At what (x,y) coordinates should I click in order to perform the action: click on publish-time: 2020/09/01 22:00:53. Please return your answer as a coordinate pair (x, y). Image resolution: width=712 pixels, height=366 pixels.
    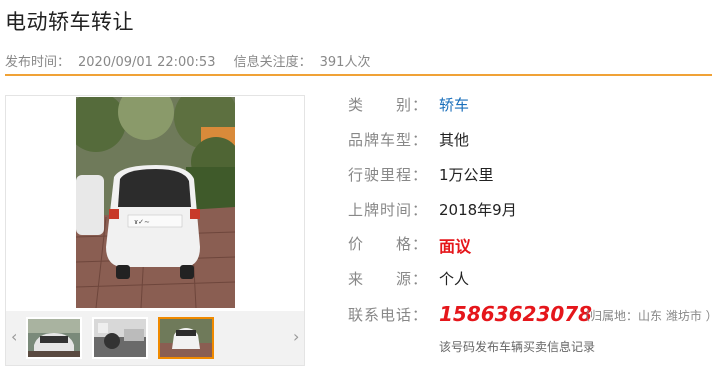
    Looking at the image, I should click on (147, 62).